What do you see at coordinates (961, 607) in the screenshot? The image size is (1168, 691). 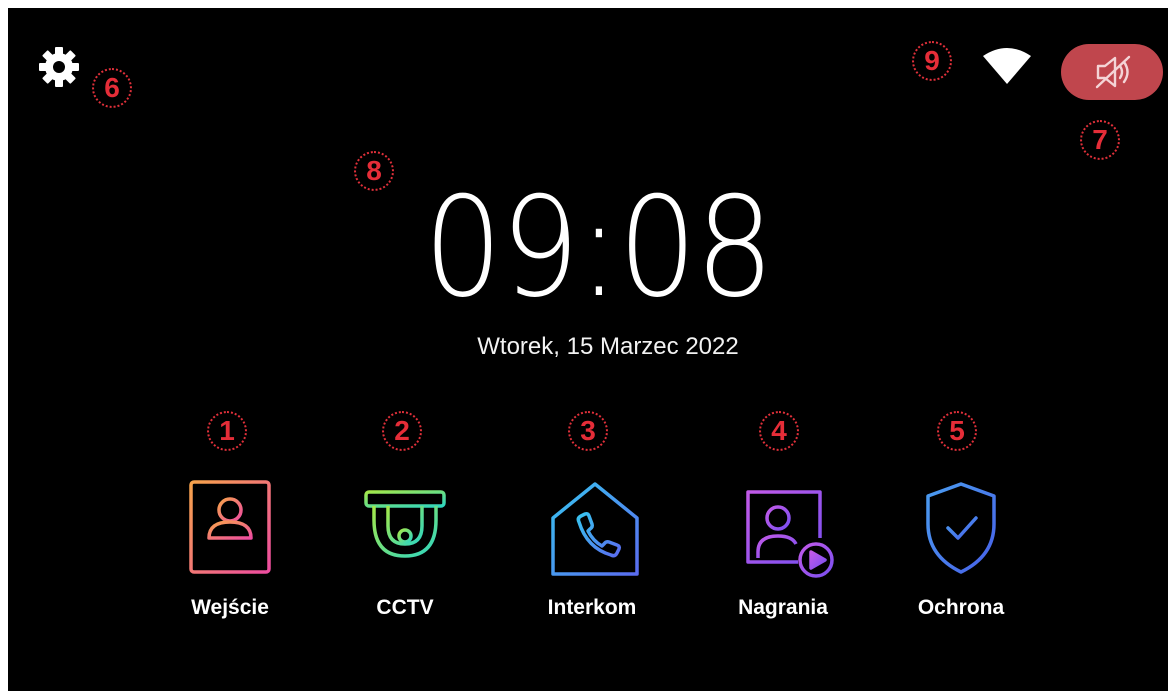 I see `tile-label-ochrona: Ochrona` at bounding box center [961, 607].